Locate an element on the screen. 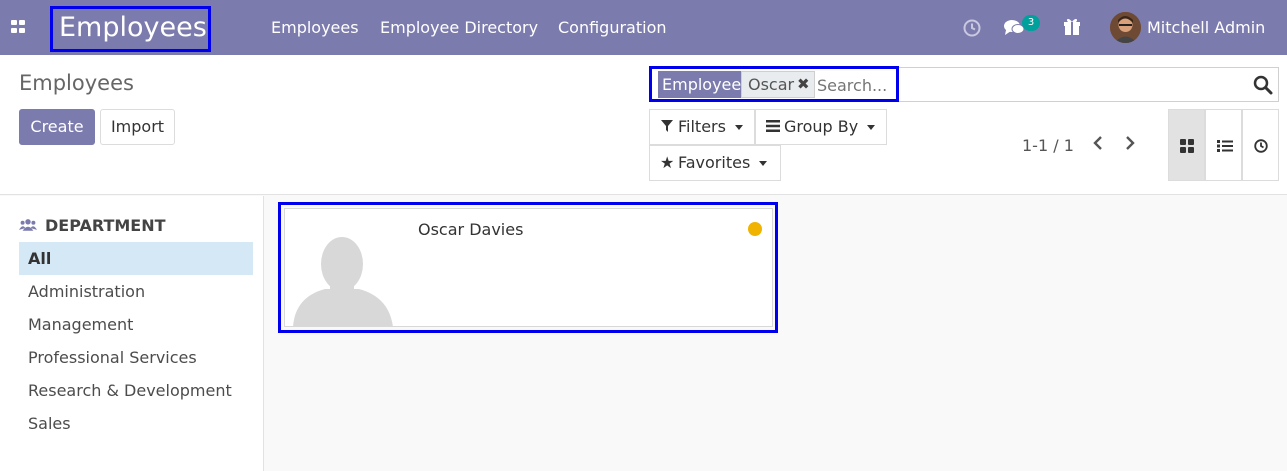  gift-icon is located at coordinates (1072, 27).